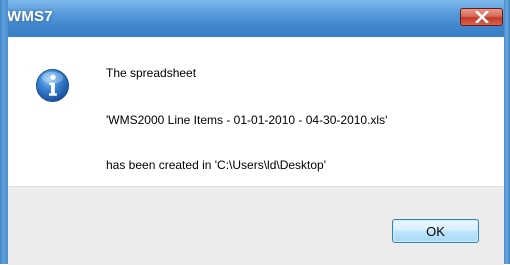 This screenshot has height=265, width=510. What do you see at coordinates (435, 231) in the screenshot?
I see `ok-button: OK` at bounding box center [435, 231].